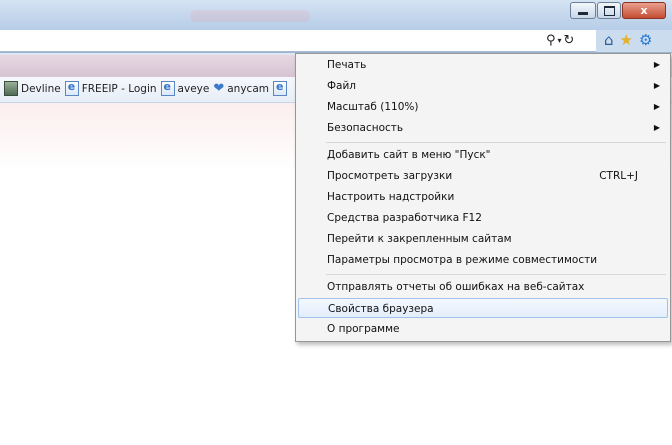 This screenshot has height=445, width=672. I want to click on menu-item-label: Файл, so click(342, 86).